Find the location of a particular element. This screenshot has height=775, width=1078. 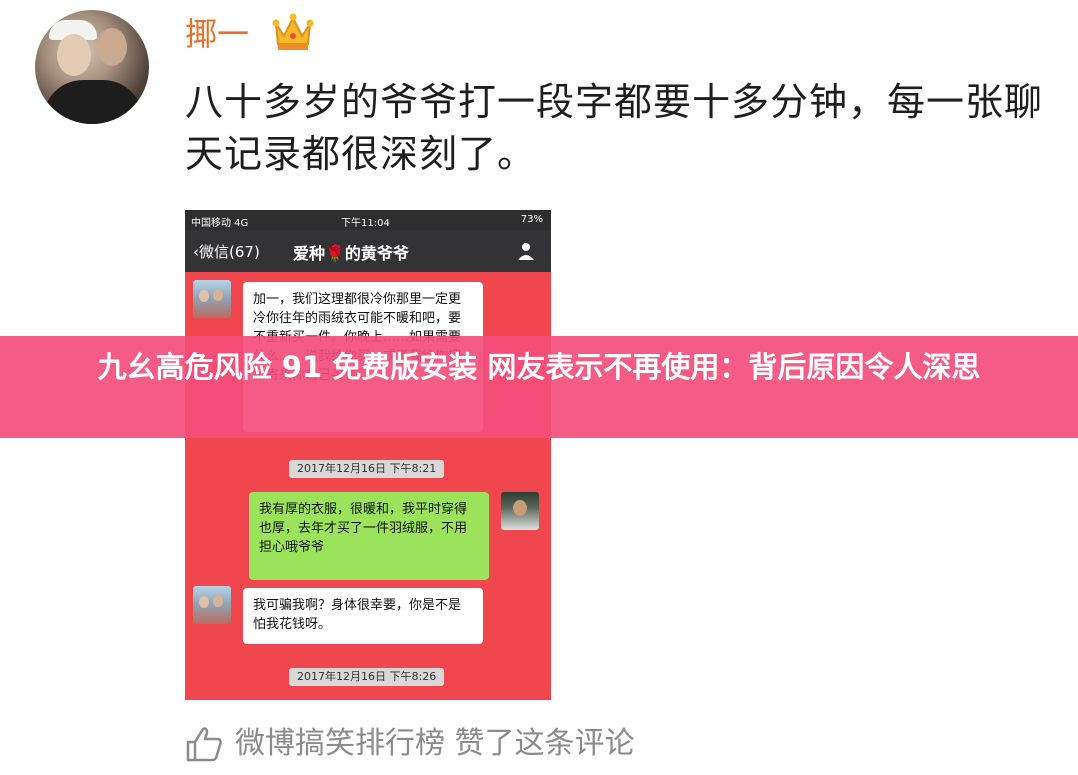

person-icon is located at coordinates (526, 251).